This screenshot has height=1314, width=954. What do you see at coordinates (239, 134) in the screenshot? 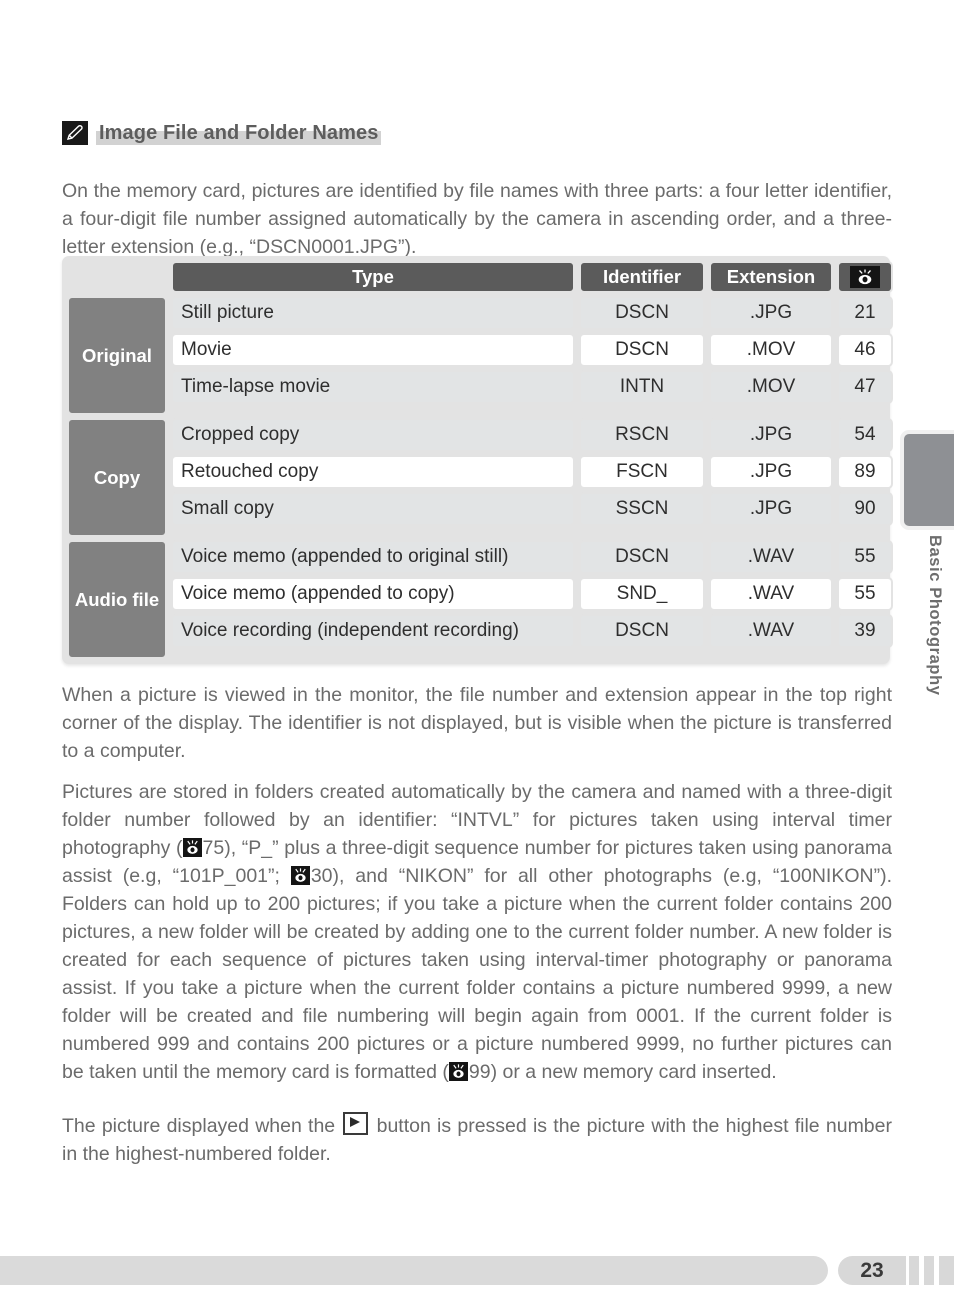
I see `section-heading-label: Image File and Folder Names` at bounding box center [239, 134].